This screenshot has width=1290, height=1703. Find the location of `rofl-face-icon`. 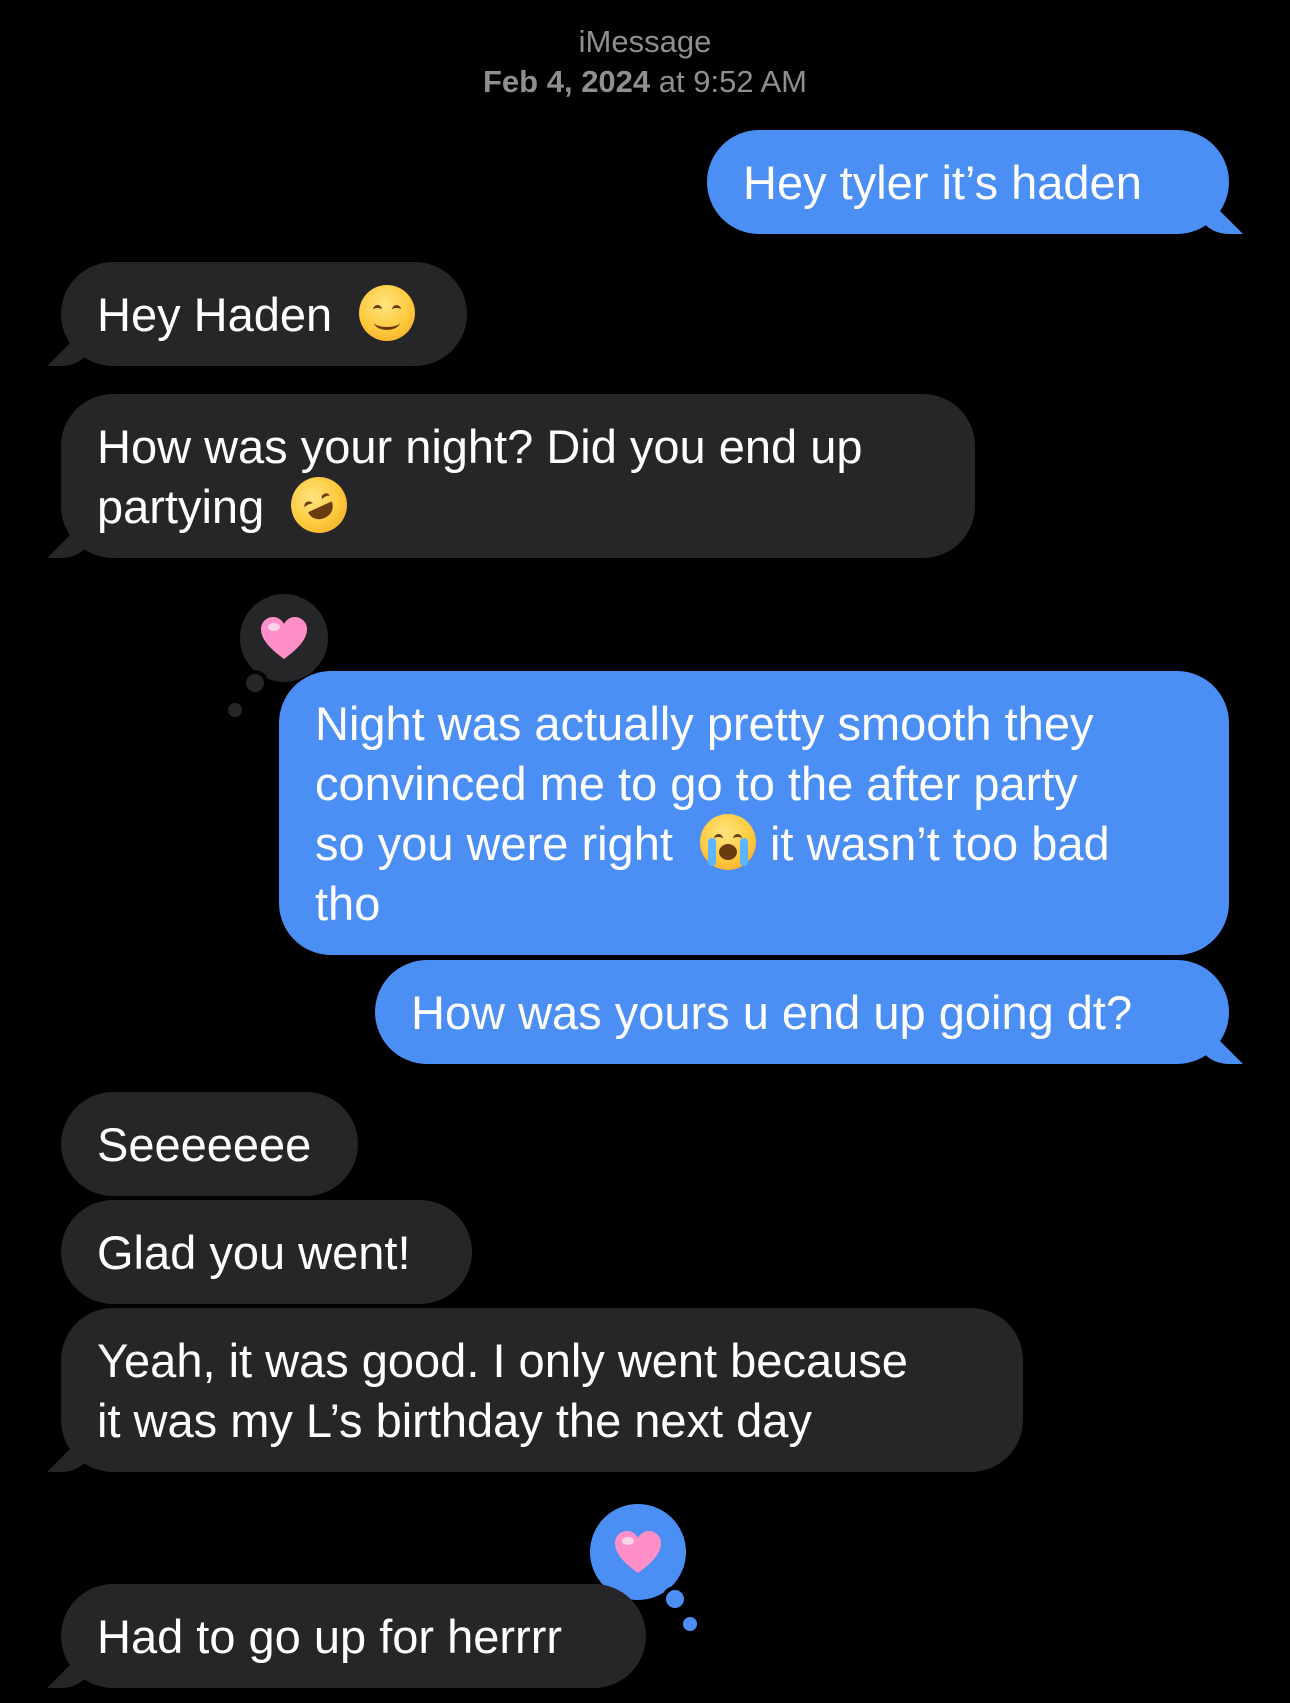

rofl-face-icon is located at coordinates (319, 505).